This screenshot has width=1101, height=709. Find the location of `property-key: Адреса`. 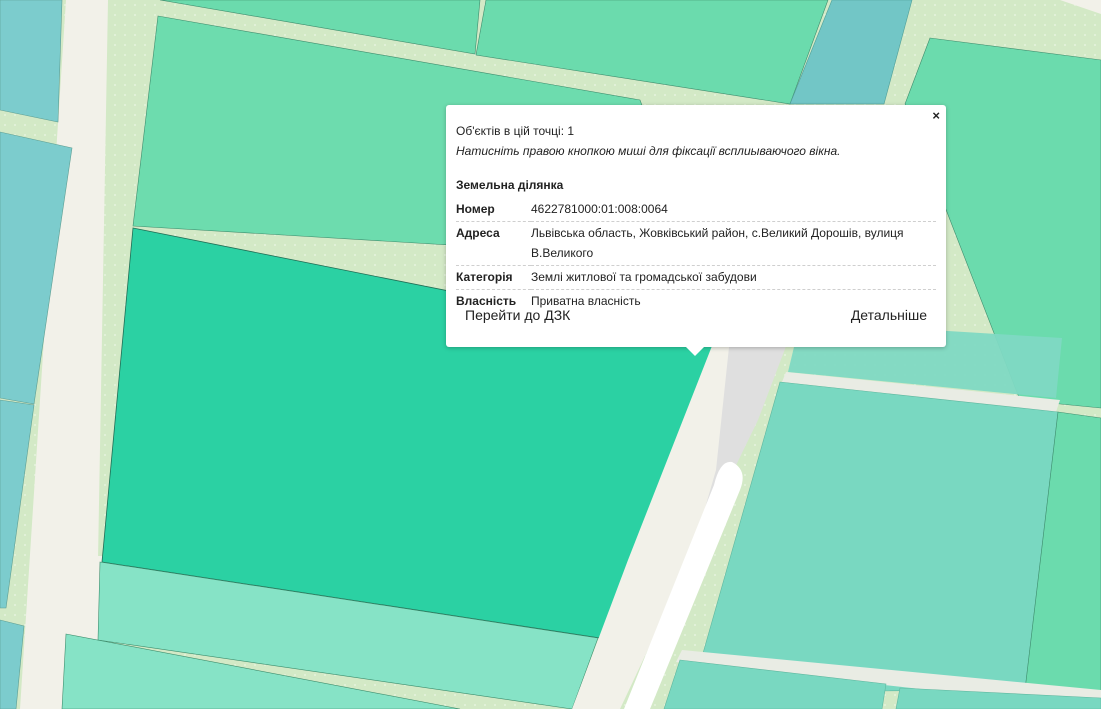

property-key: Адреса is located at coordinates (493, 243).